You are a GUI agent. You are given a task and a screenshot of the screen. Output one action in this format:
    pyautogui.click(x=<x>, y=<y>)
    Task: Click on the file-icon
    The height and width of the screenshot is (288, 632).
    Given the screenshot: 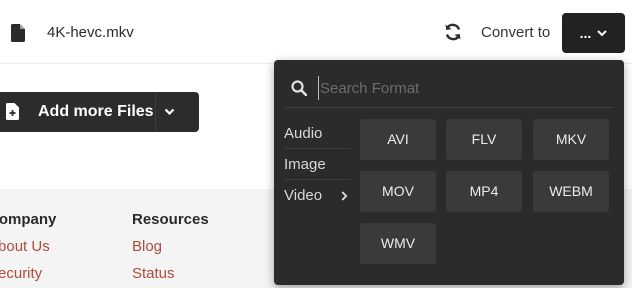 What is the action you would take?
    pyautogui.click(x=18, y=33)
    